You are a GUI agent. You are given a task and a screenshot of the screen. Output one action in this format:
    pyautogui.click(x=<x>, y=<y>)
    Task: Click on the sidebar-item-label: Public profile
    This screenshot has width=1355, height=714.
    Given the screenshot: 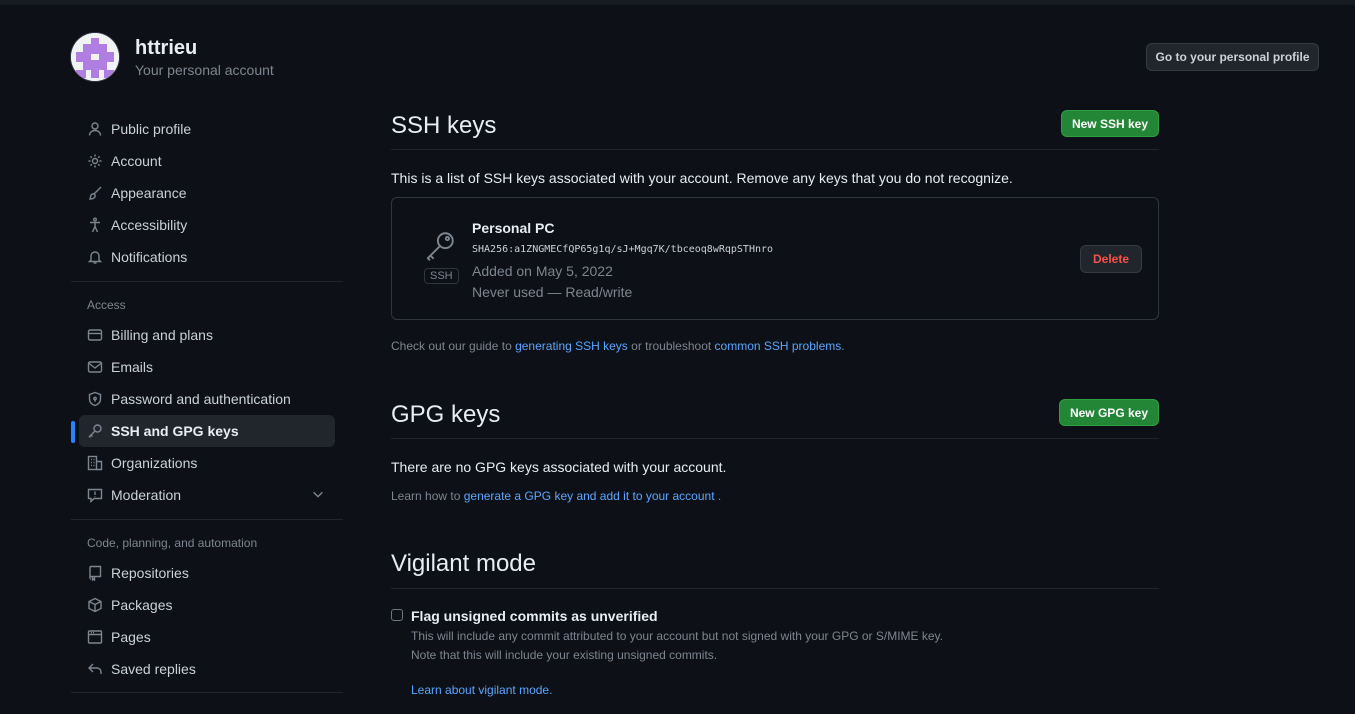 What is the action you would take?
    pyautogui.click(x=151, y=129)
    